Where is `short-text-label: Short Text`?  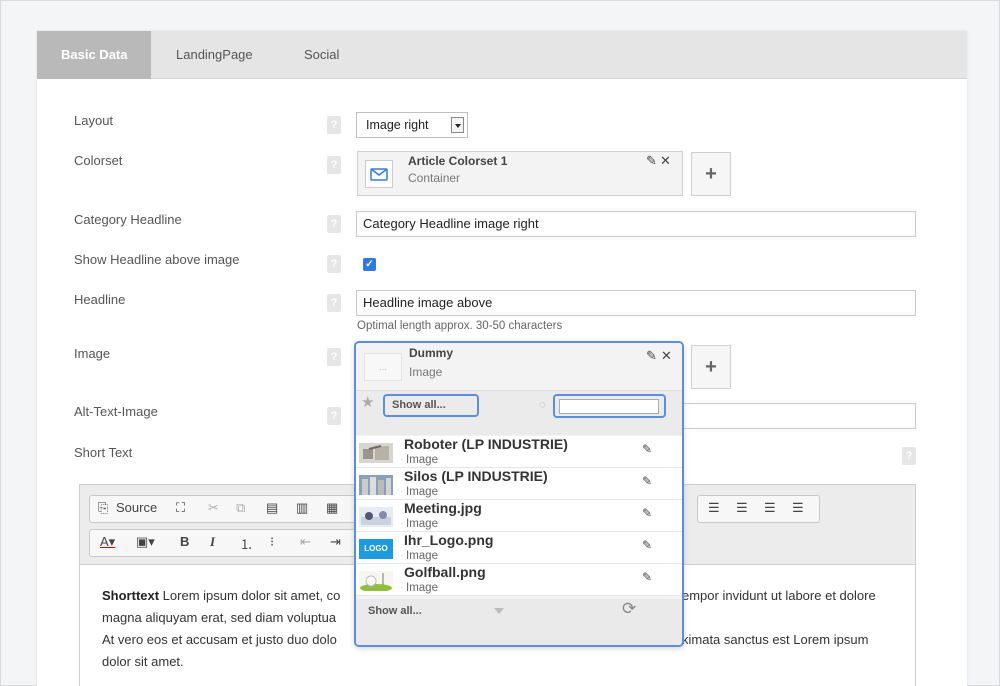 short-text-label: Short Text is located at coordinates (103, 452).